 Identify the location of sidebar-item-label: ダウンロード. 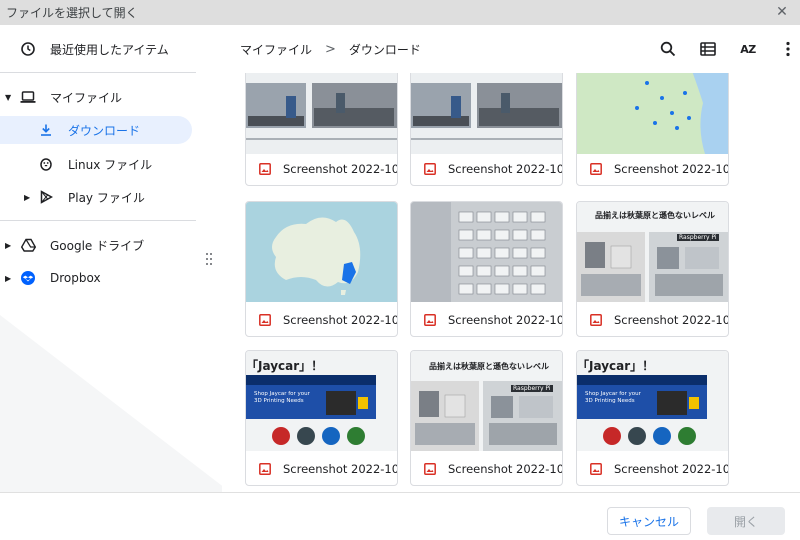
(104, 130).